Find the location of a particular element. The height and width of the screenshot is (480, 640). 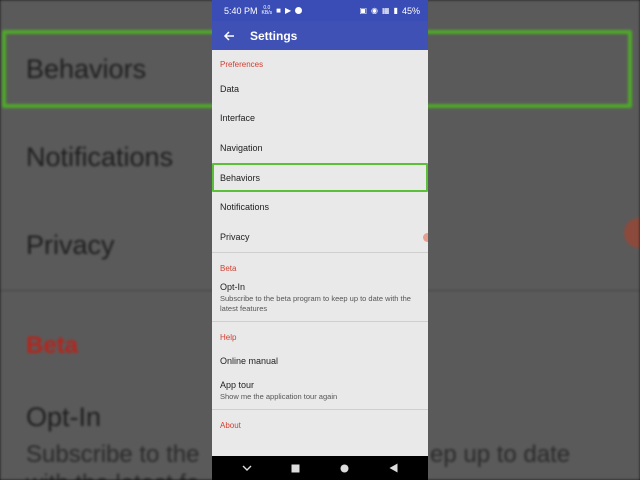

network-speed: 0.0 KB/s is located at coordinates (267, 10).